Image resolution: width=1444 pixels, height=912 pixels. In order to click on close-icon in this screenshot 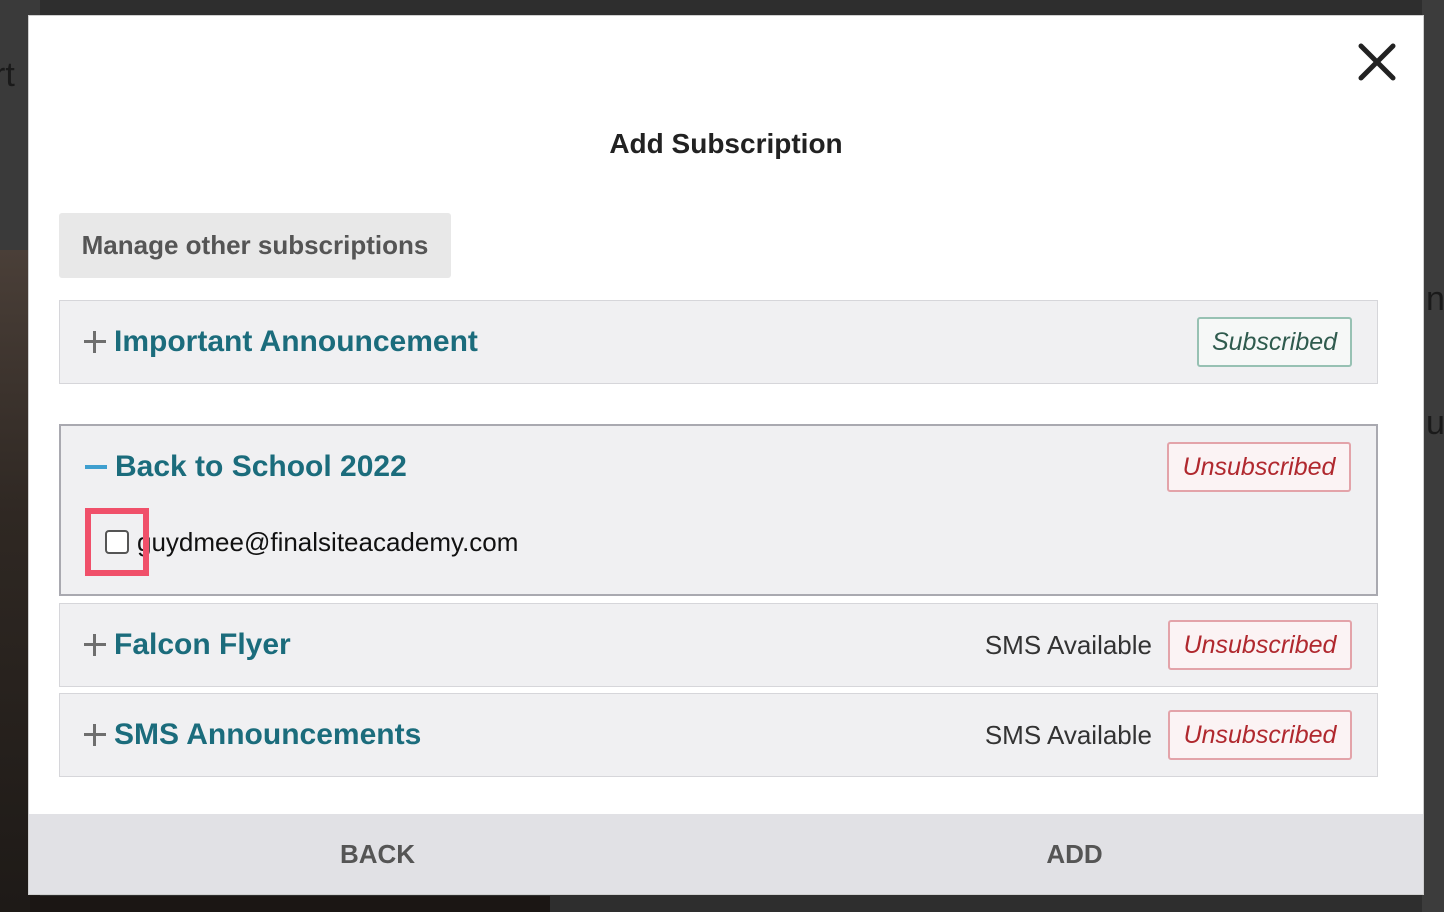, I will do `click(1377, 62)`.